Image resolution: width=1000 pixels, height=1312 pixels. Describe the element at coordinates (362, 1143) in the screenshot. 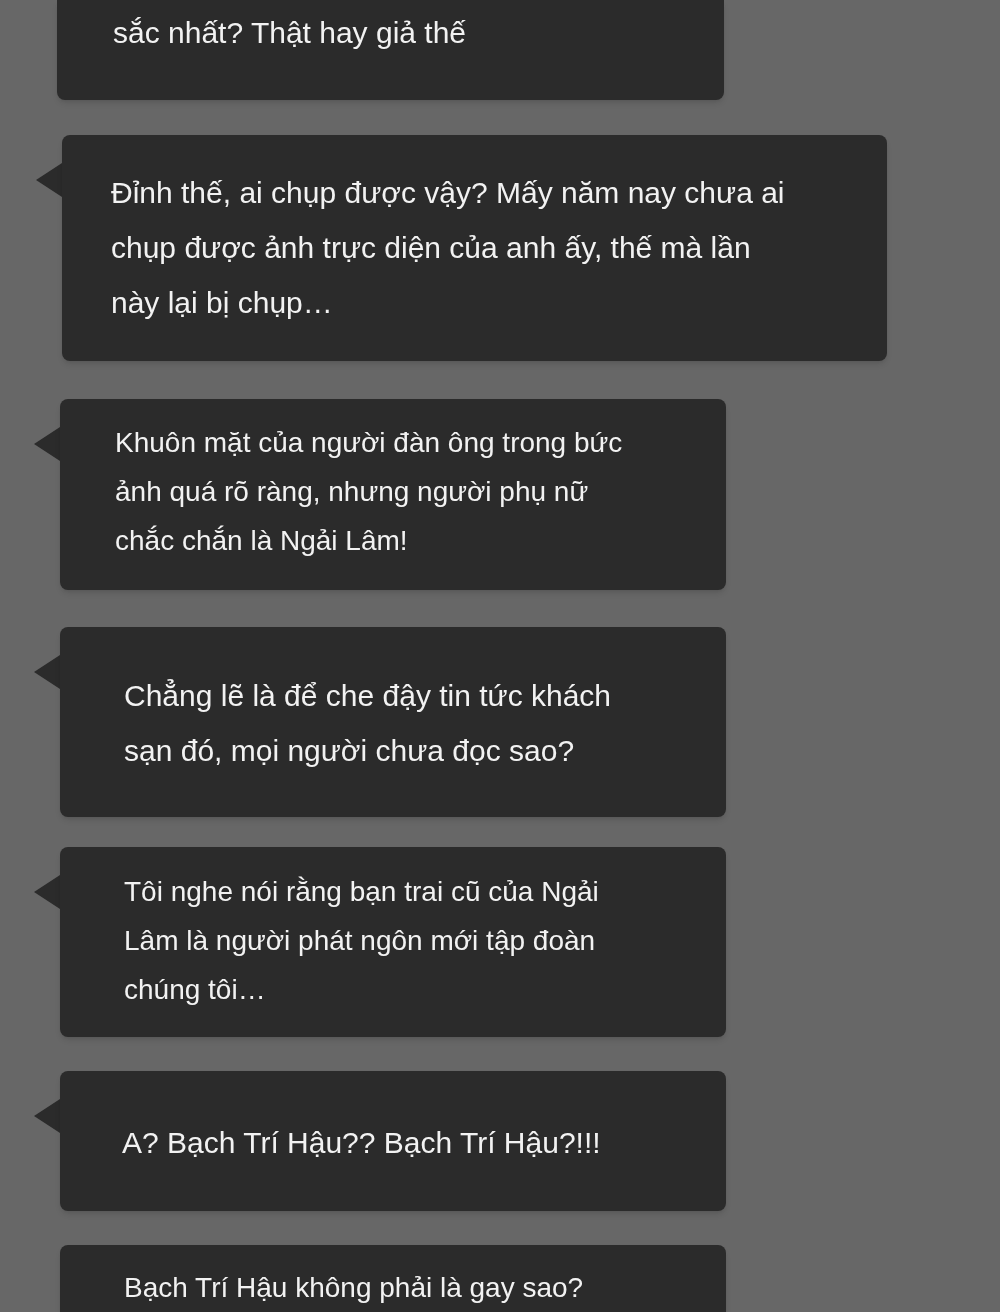

I see `message-text: A? Bạch Trí Hậu?? Bạch Trí Hậu?!!!` at that location.